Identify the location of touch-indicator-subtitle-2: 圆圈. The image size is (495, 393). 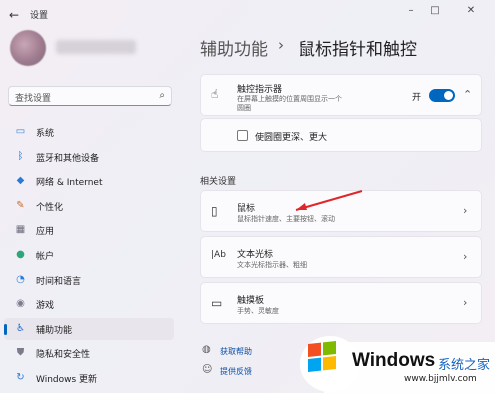
(244, 108).